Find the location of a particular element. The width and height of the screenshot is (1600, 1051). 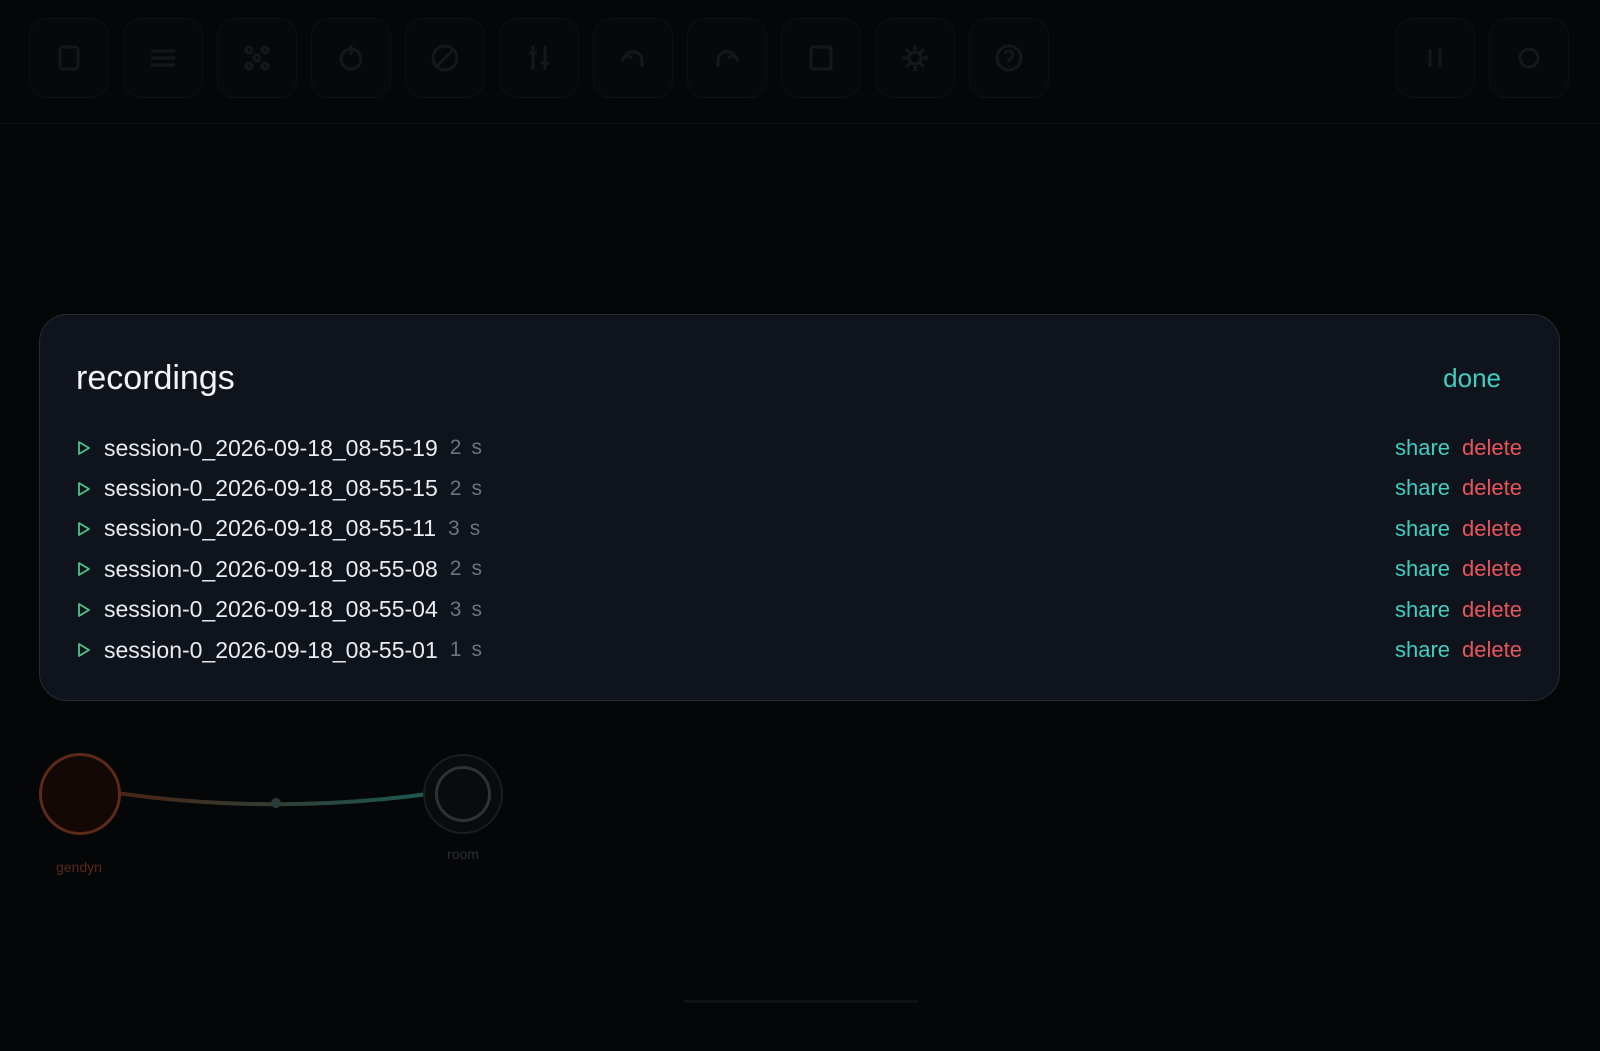

bypass-button is located at coordinates (445, 58).